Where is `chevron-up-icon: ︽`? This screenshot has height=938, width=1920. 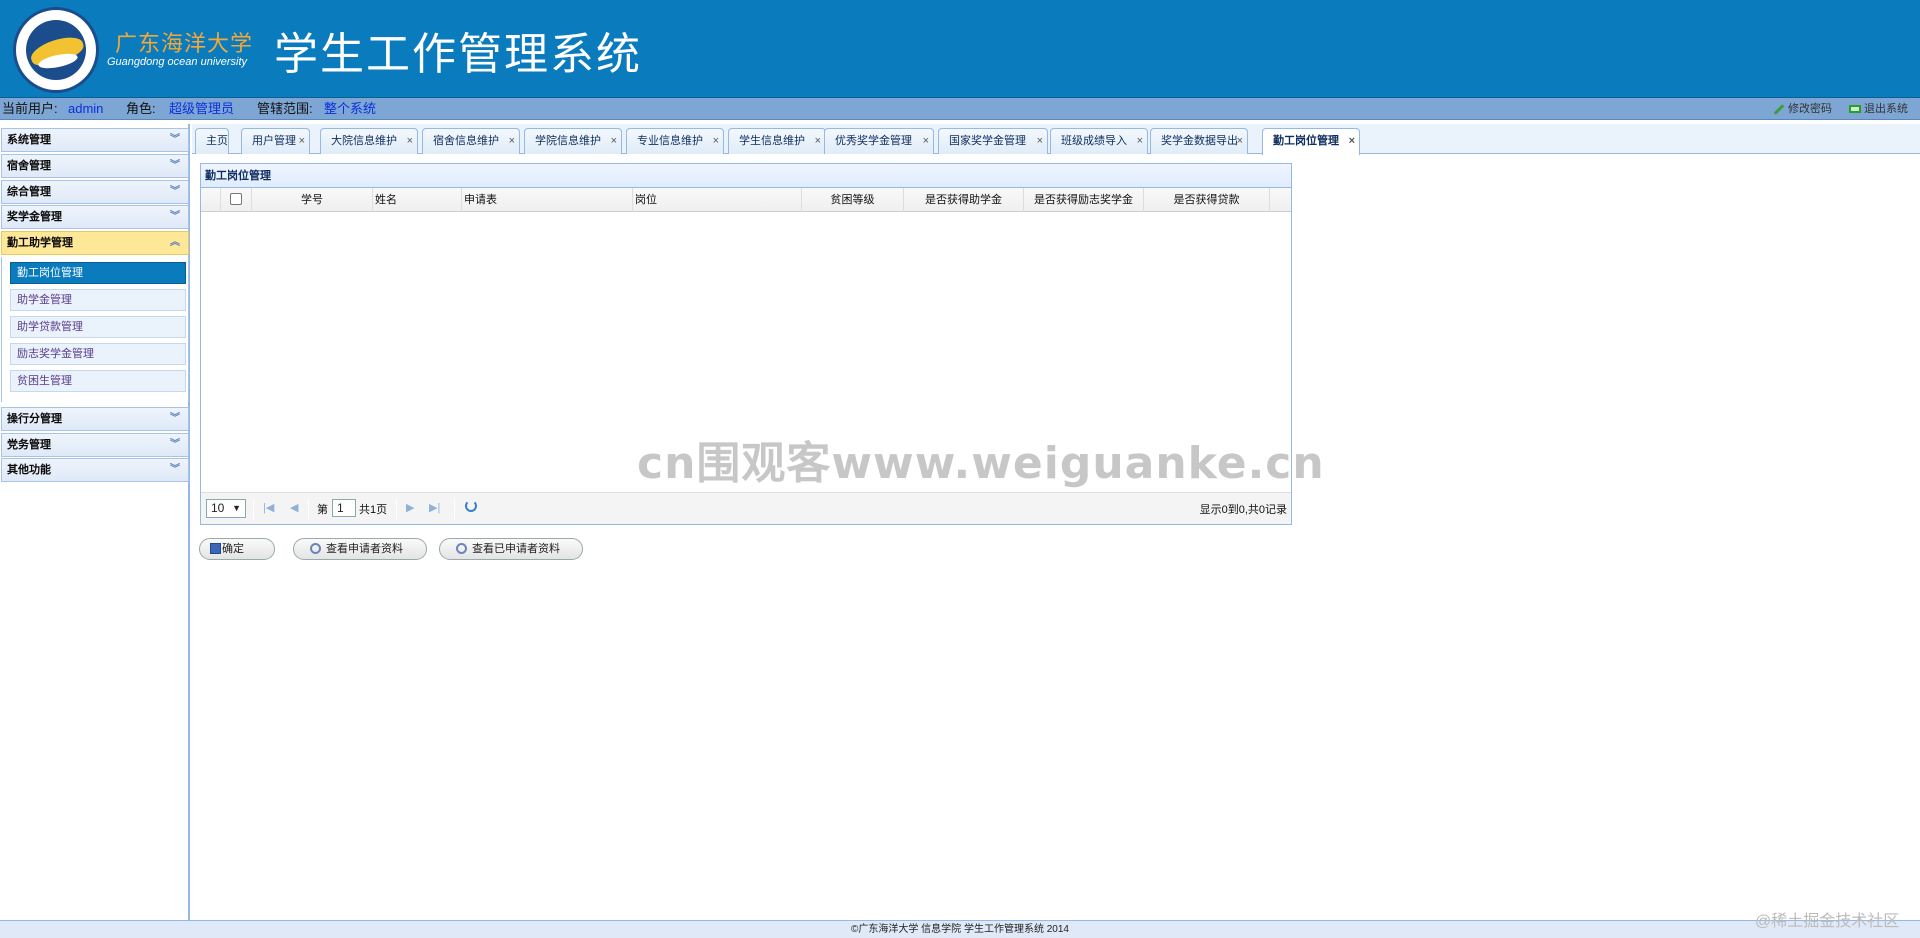 chevron-up-icon: ︽ is located at coordinates (175, 242).